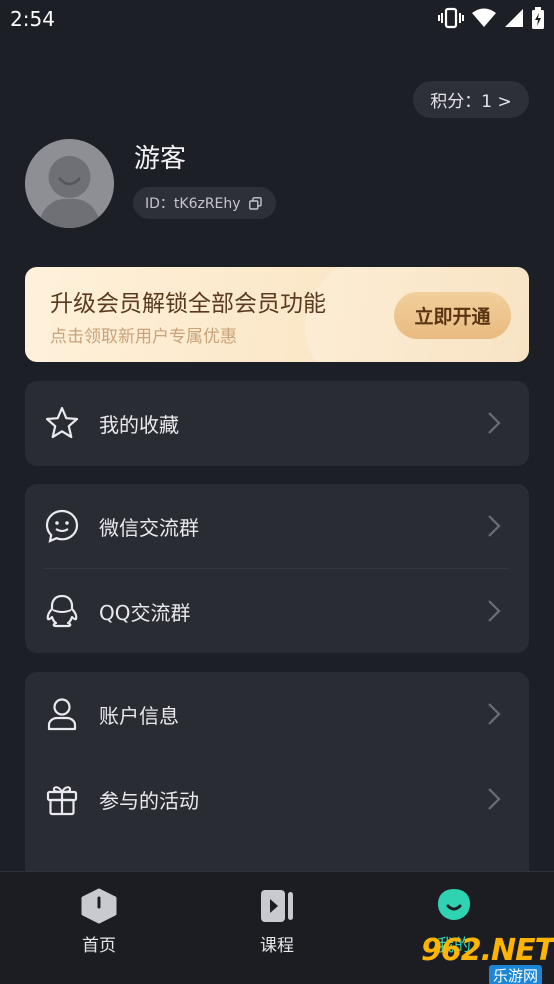 This screenshot has width=554, height=984. What do you see at coordinates (149, 801) in the screenshot?
I see `menu-label-activities: 参与的活动` at bounding box center [149, 801].